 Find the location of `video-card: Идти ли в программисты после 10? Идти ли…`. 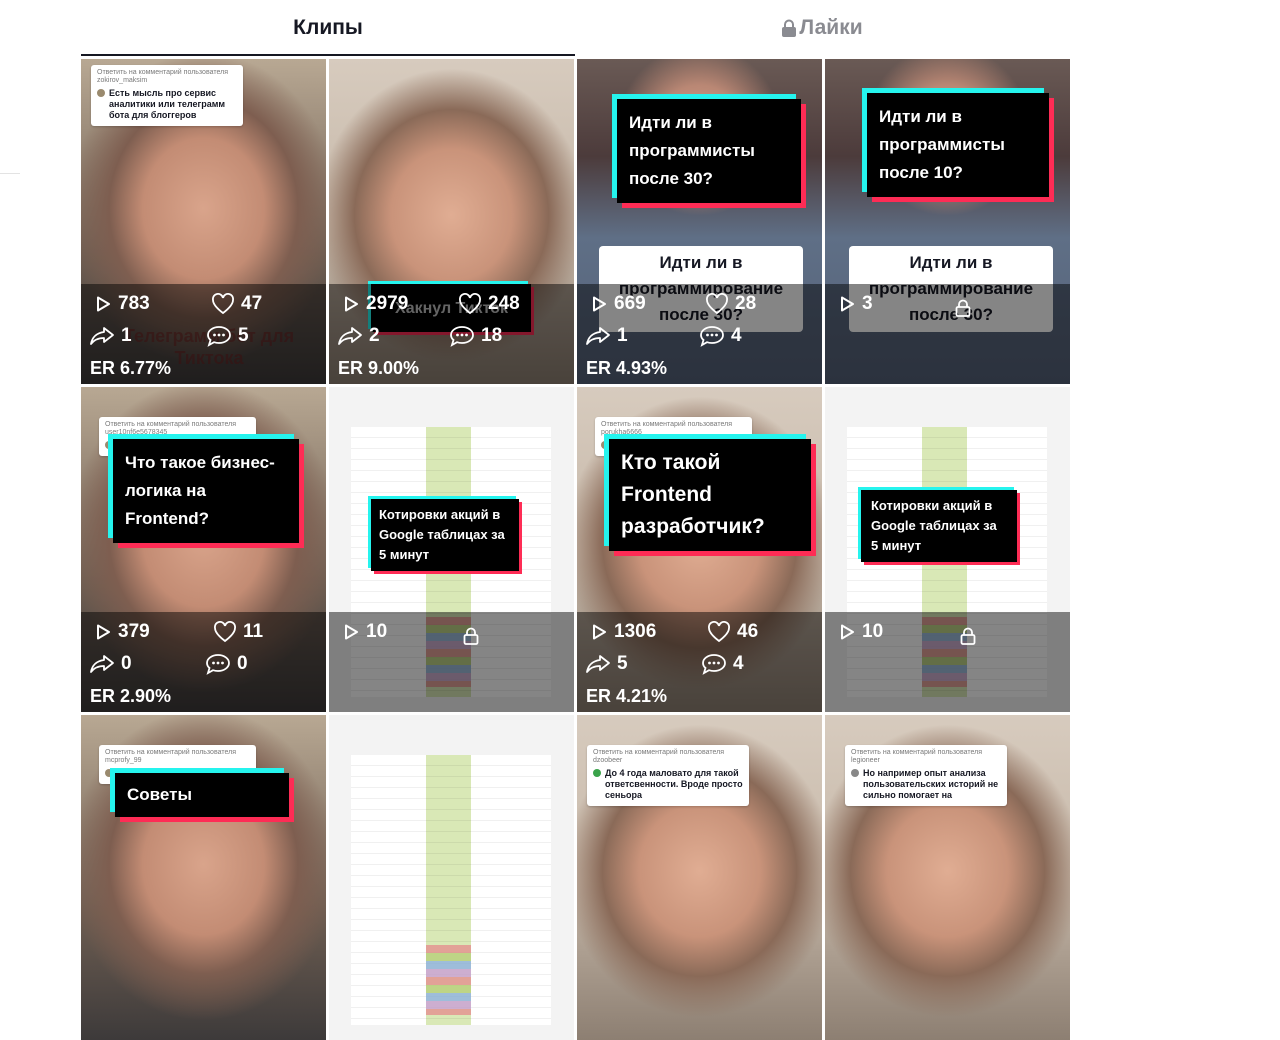

video-card: Идти ли в программисты после 10? Идти ли… is located at coordinates (947, 221).